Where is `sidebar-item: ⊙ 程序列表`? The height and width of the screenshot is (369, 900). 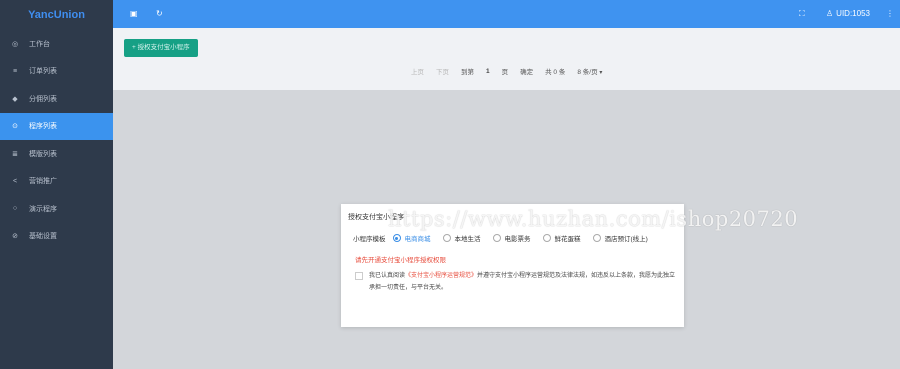
sidebar-item: ⊙ 程序列表 is located at coordinates (56, 126).